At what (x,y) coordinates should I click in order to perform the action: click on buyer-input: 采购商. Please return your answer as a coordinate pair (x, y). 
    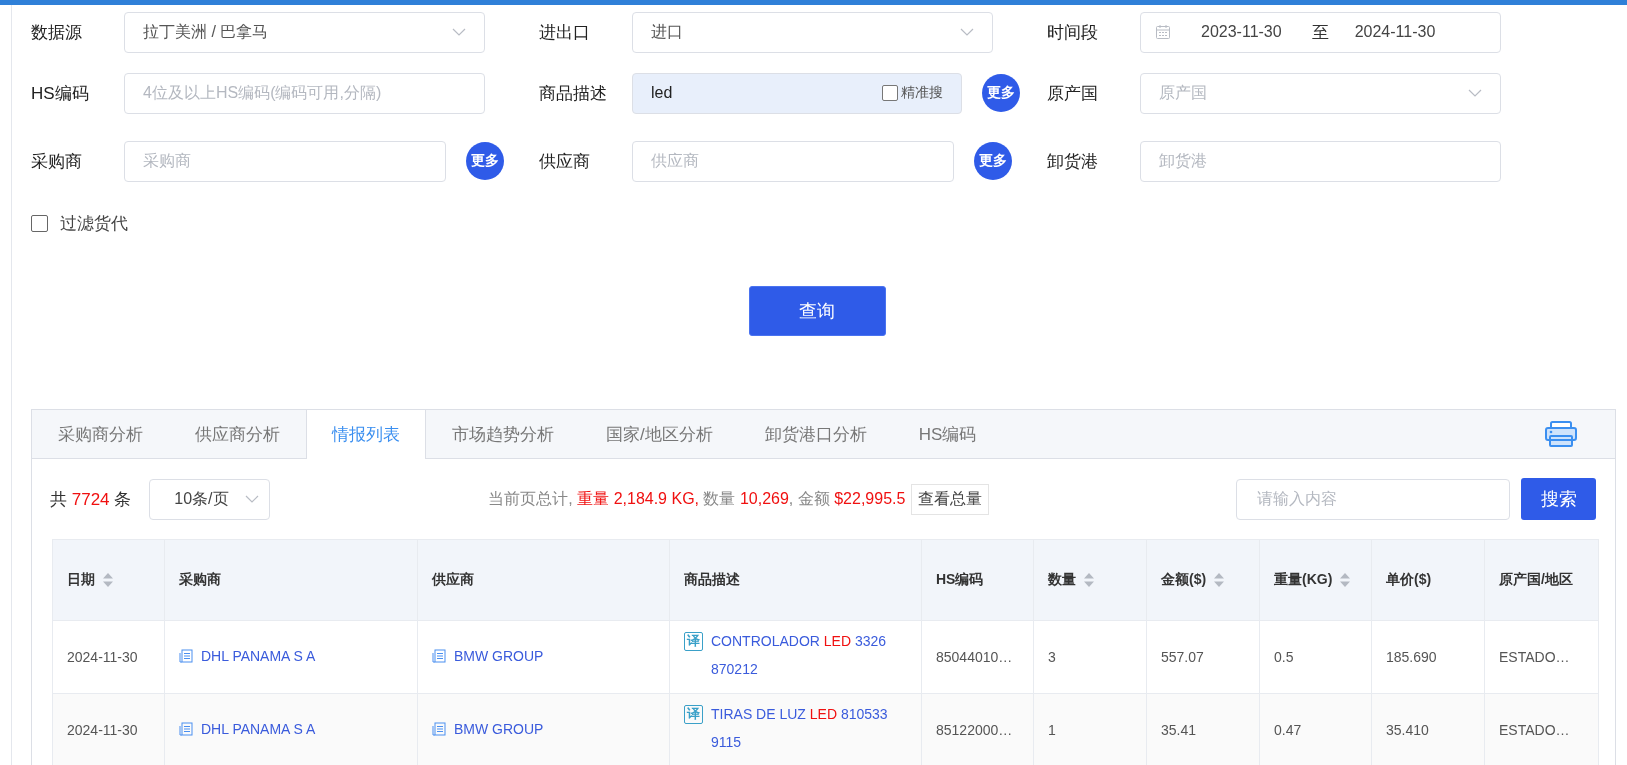
    Looking at the image, I should click on (285, 161).